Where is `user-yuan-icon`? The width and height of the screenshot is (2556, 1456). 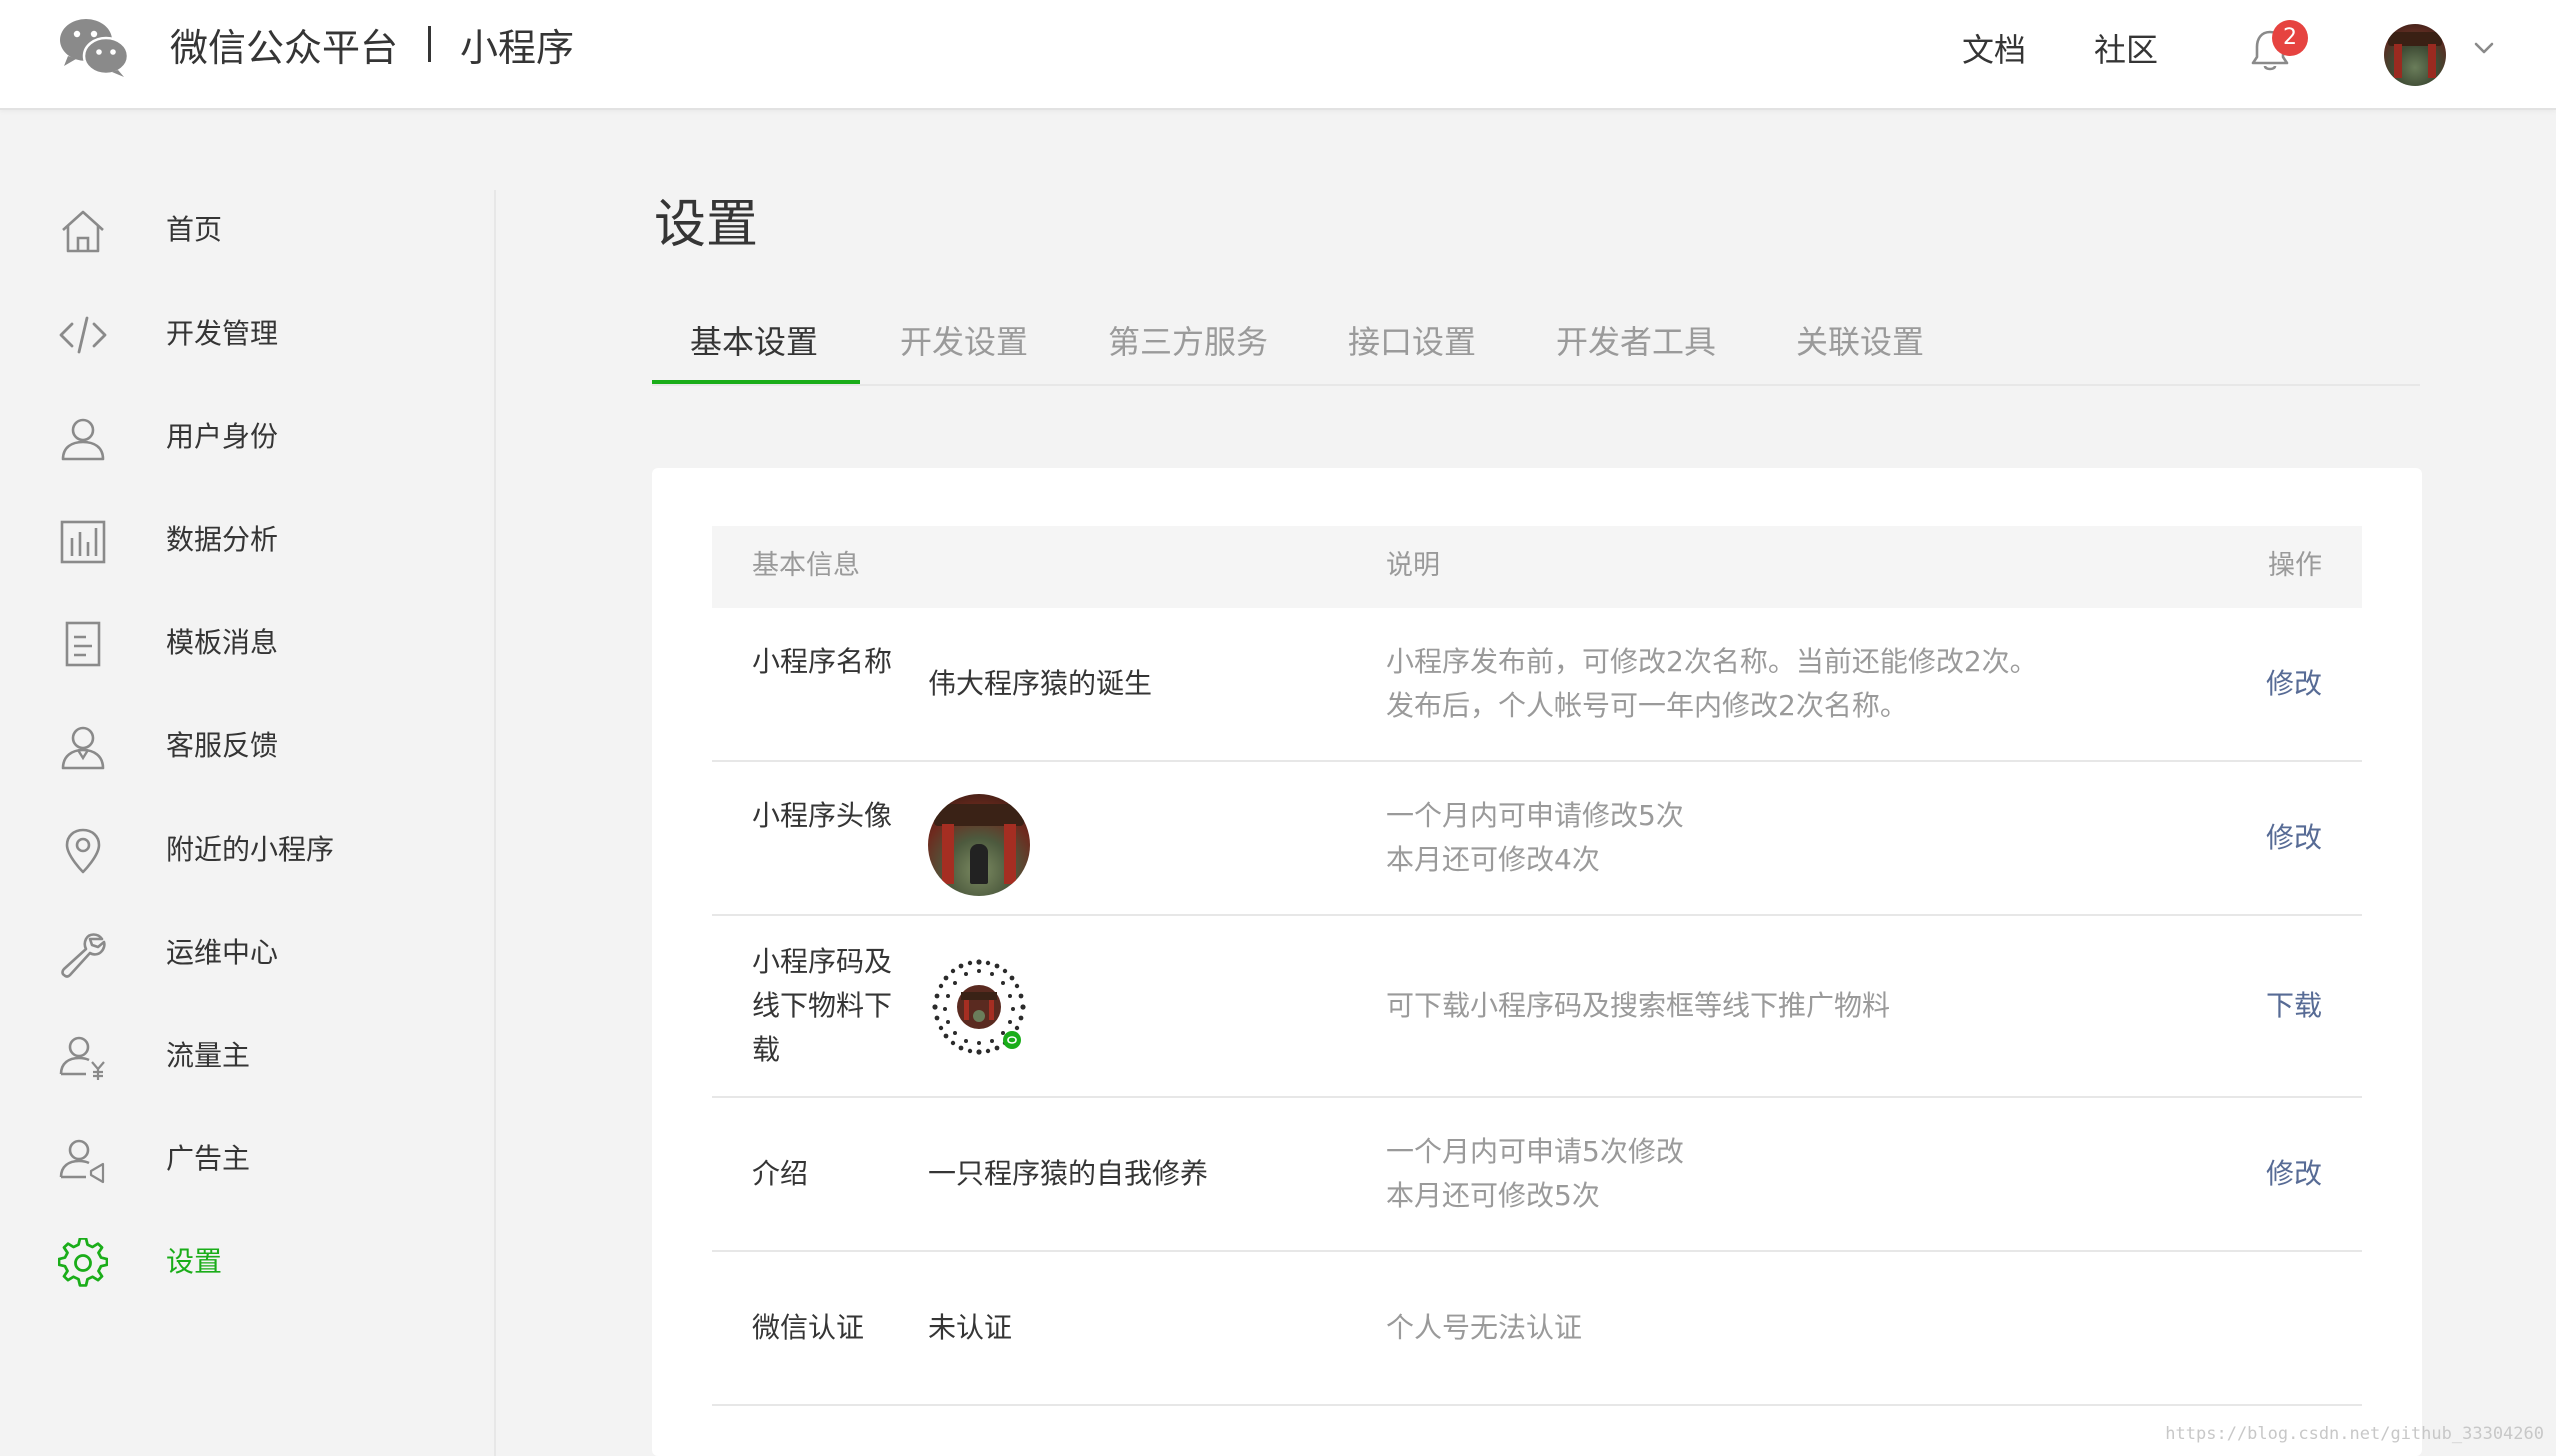
user-yuan-icon is located at coordinates (82, 1058).